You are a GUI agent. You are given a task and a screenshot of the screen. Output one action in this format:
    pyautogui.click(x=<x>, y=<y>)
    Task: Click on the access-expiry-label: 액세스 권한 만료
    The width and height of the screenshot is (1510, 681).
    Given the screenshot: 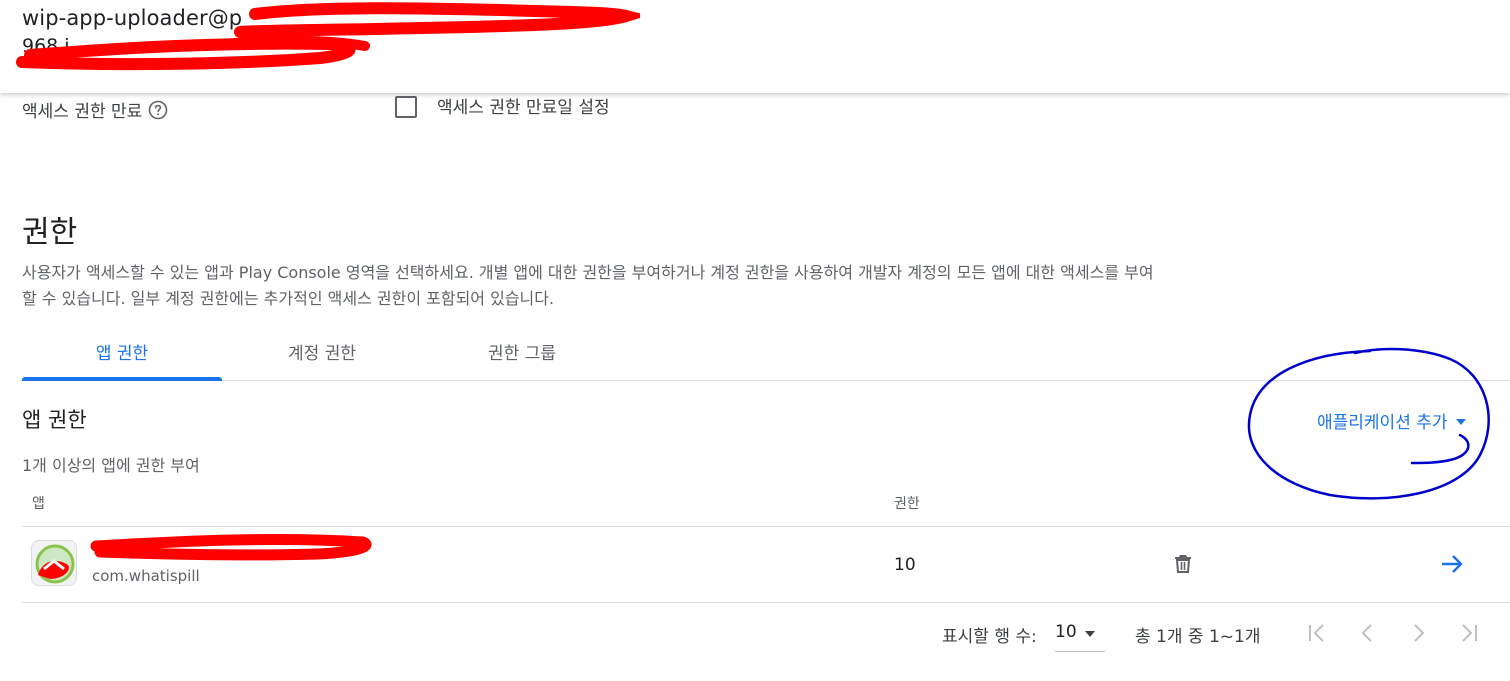 What is the action you would take?
    pyautogui.click(x=82, y=112)
    